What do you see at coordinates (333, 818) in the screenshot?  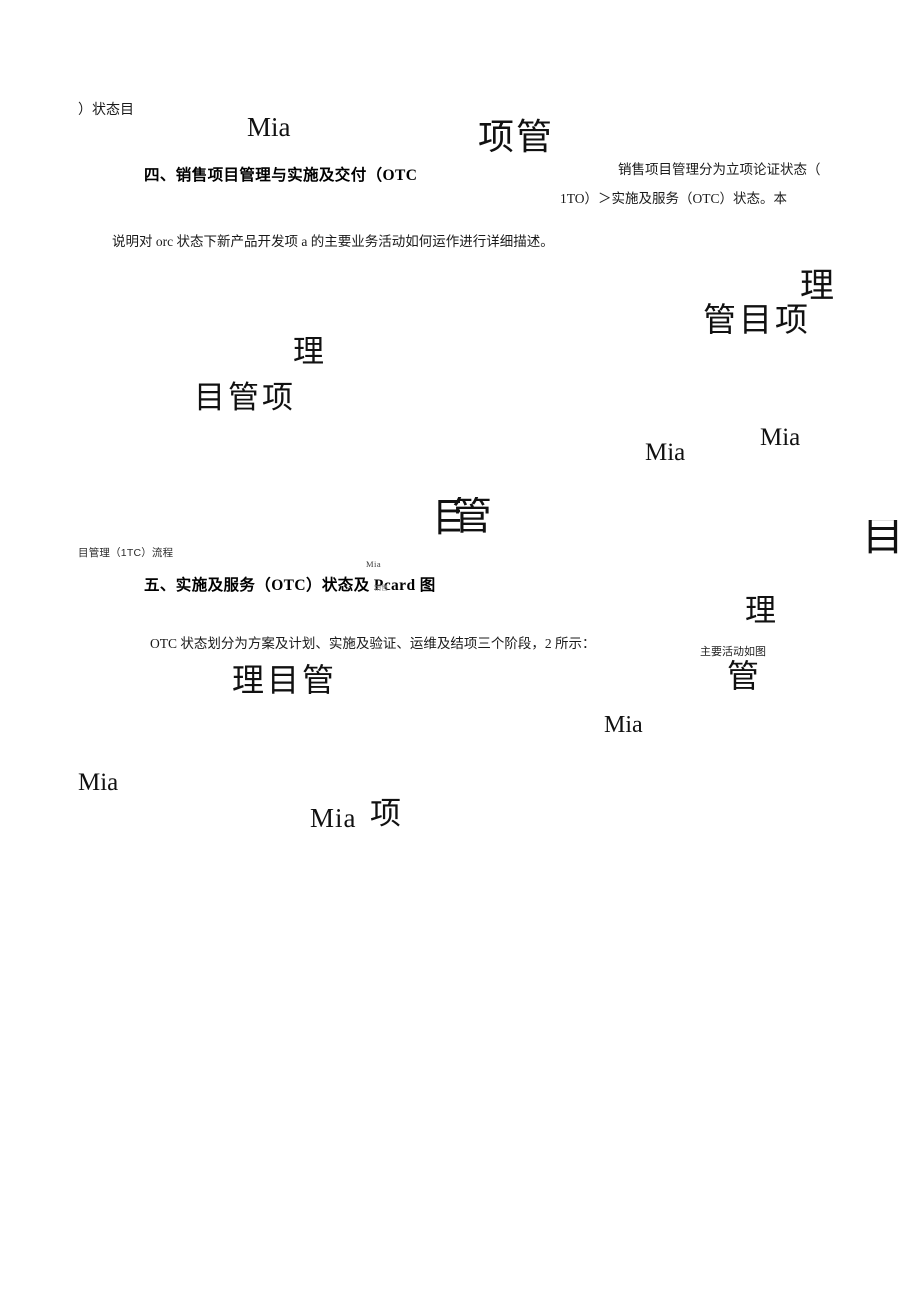 I see `watermark-fragment-mia-6: Mia` at bounding box center [333, 818].